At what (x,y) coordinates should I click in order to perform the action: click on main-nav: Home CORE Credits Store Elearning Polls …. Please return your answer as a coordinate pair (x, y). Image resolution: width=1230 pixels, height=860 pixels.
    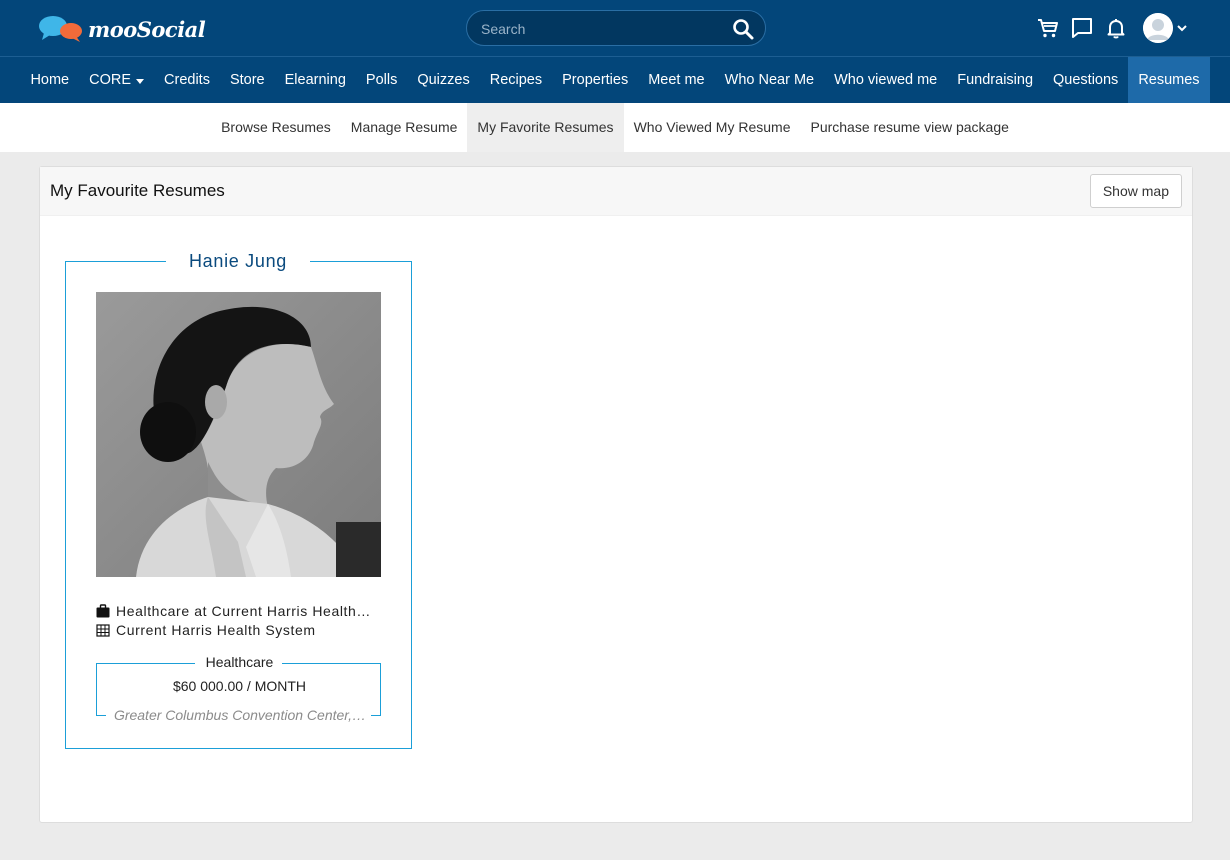
    Looking at the image, I should click on (615, 79).